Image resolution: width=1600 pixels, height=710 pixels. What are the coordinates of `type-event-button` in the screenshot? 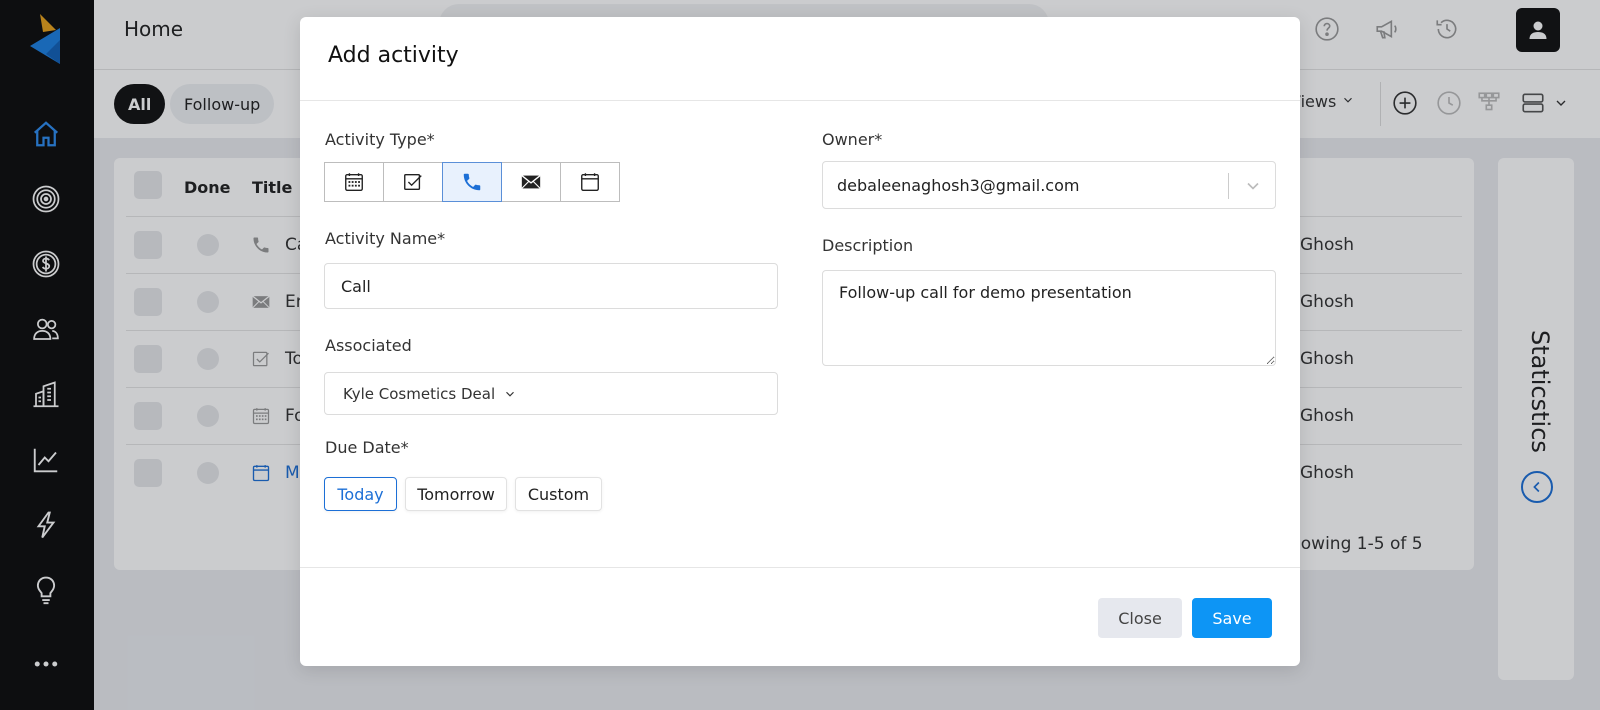 It's located at (590, 182).